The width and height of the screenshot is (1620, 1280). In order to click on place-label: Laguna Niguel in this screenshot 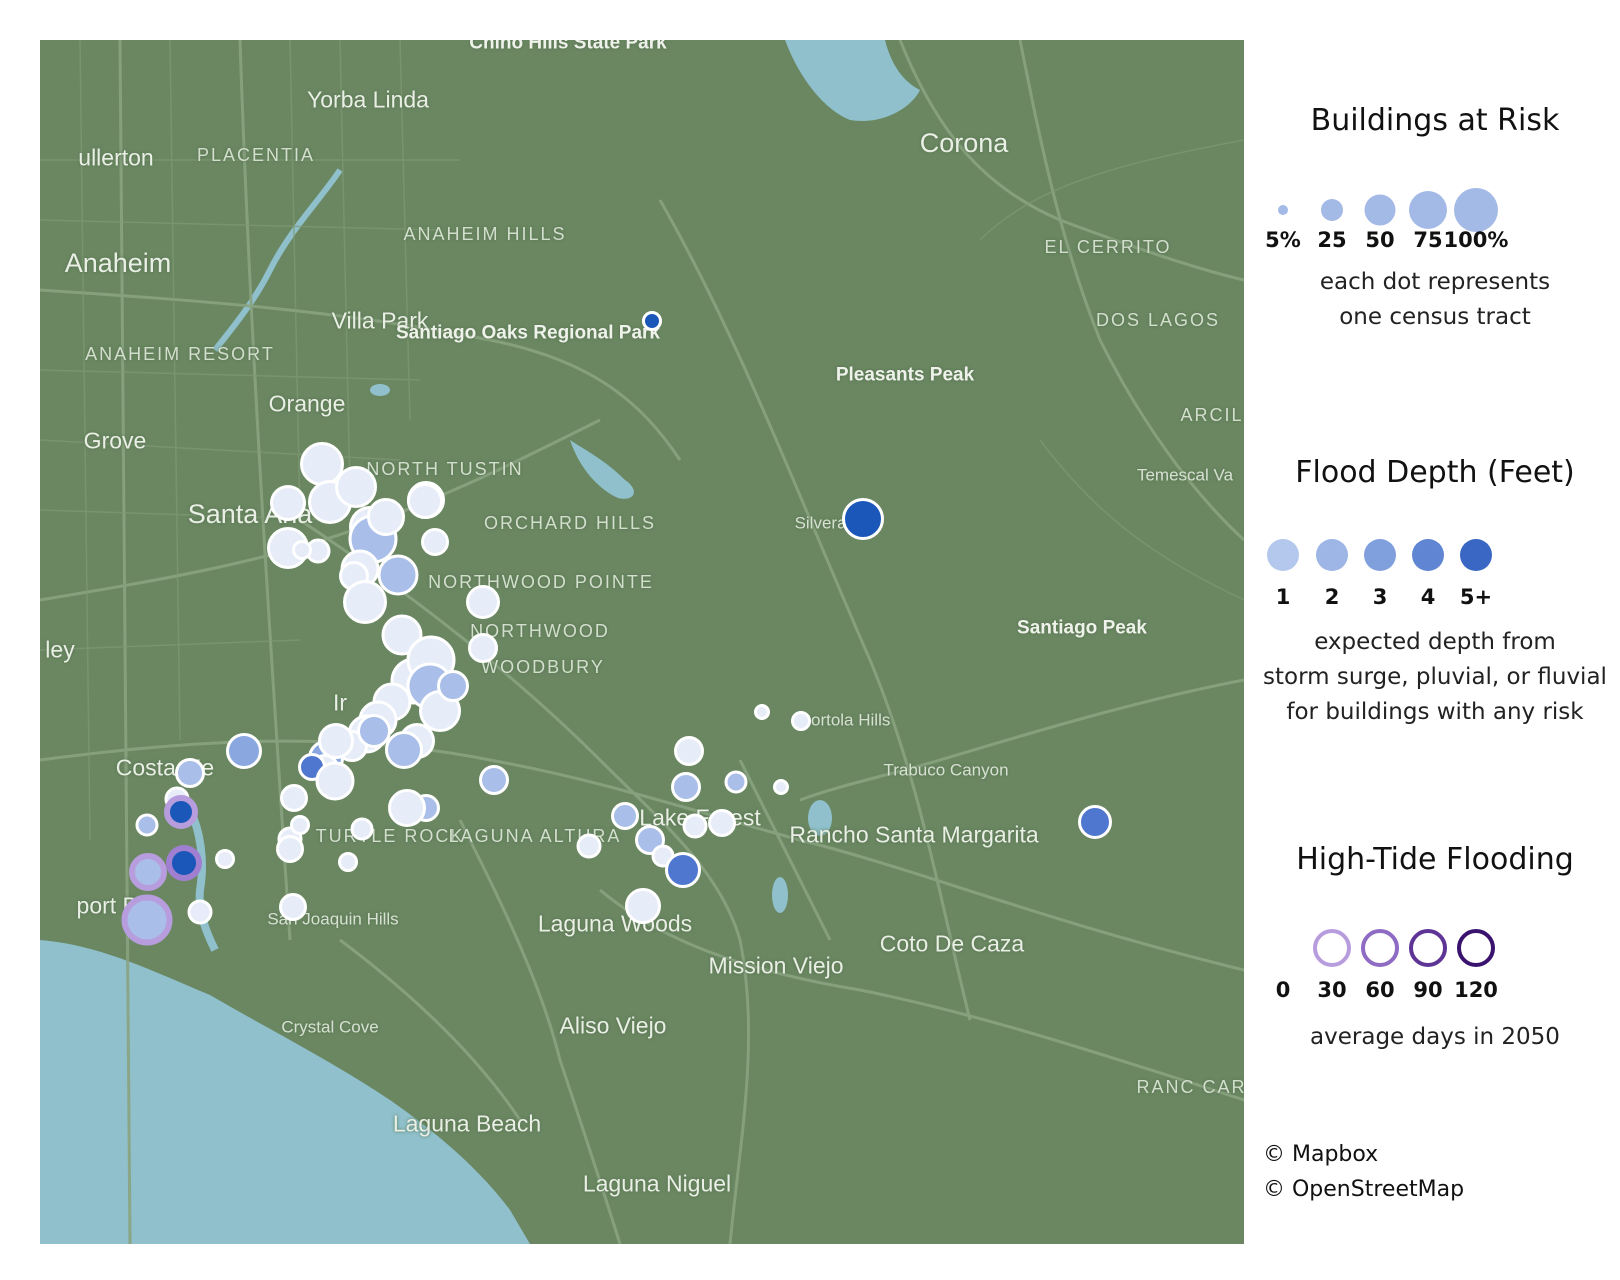, I will do `click(657, 1183)`.